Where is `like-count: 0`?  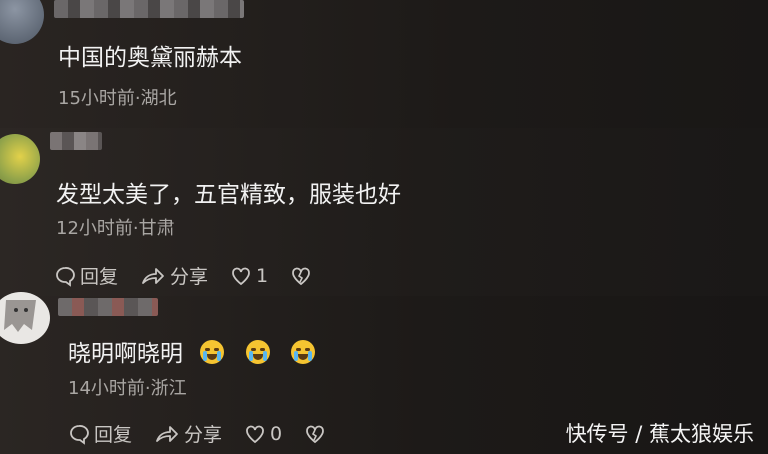 like-count: 0 is located at coordinates (276, 433).